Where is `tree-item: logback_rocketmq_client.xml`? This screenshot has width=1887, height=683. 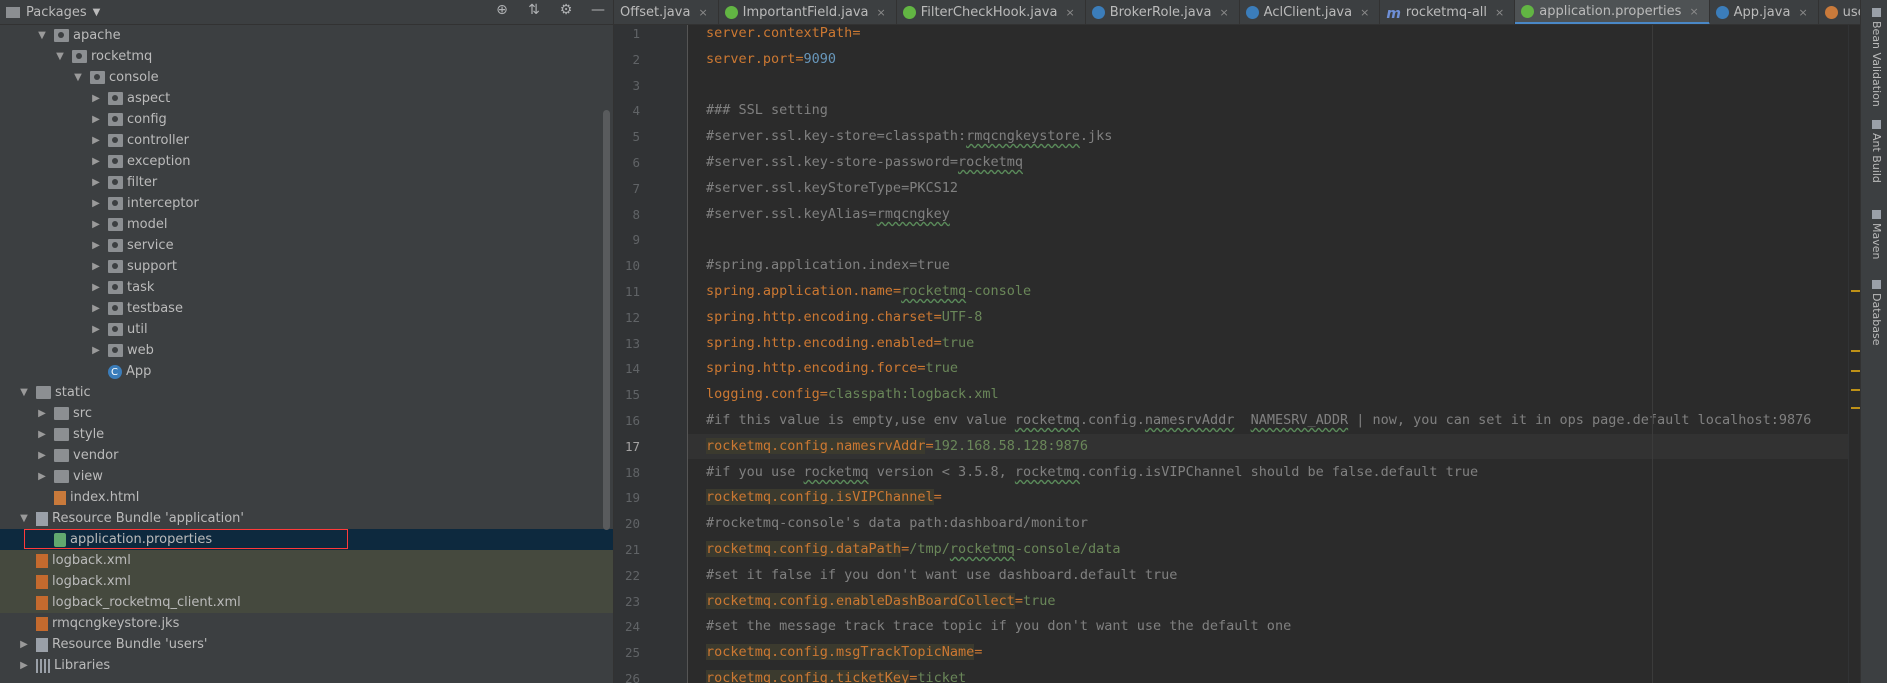
tree-item: logback_rocketmq_client.xml is located at coordinates (306, 602).